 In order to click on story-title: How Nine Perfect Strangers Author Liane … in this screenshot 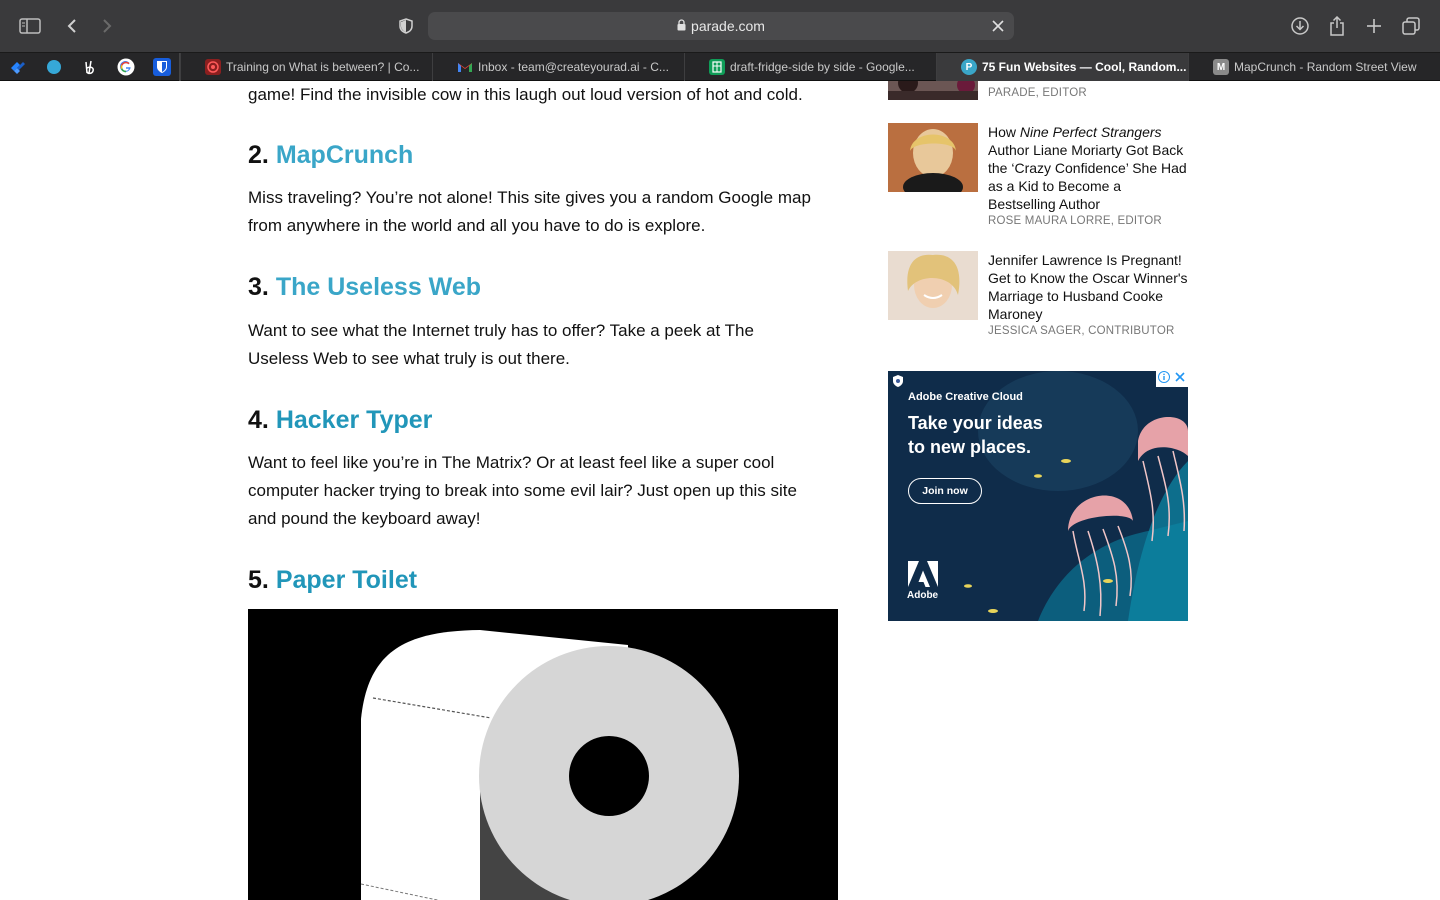, I will do `click(1088, 168)`.